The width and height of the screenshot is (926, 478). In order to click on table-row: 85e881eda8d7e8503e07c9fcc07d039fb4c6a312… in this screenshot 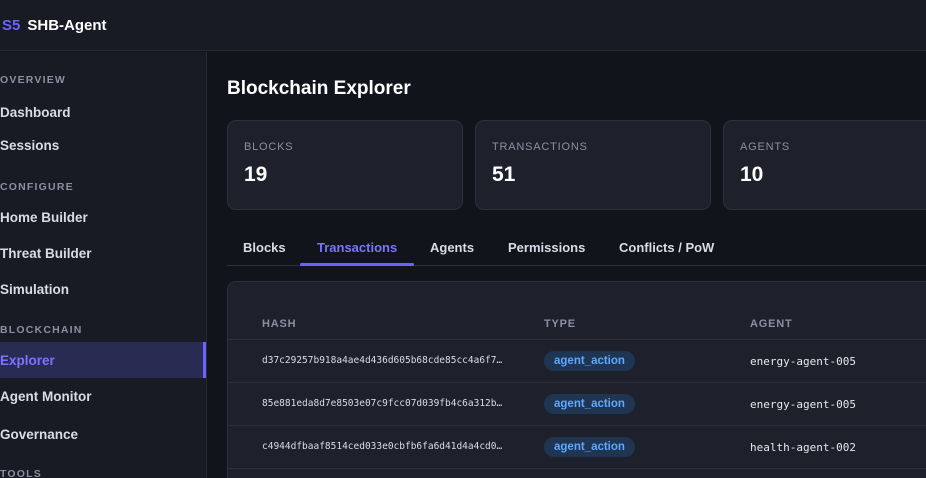, I will do `click(577, 404)`.